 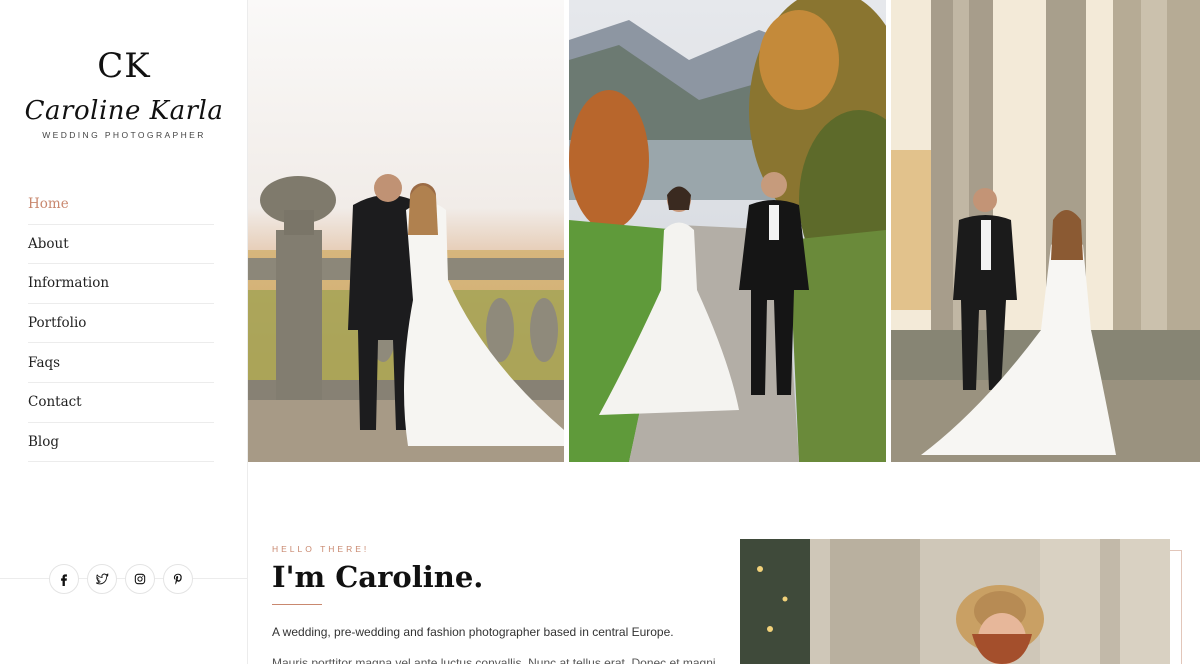 I want to click on nav-item-contact: Contact, so click(x=121, y=403).